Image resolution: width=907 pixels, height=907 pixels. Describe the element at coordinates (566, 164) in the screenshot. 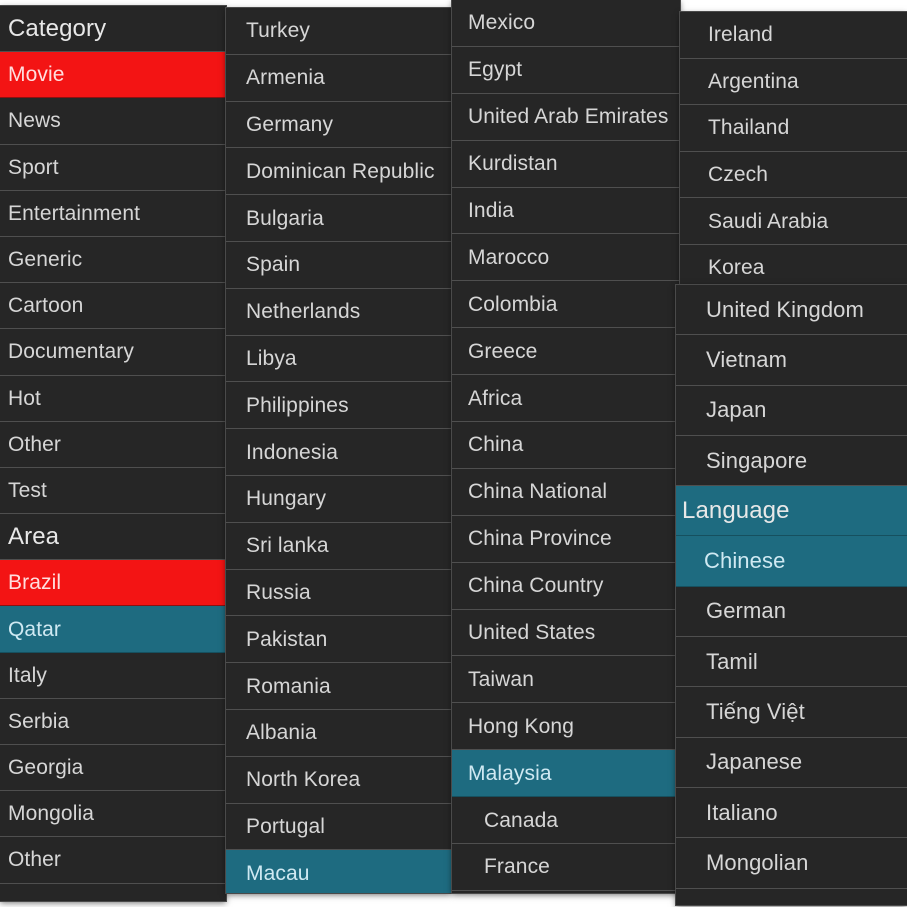

I see `list-item-kurdistan: Kurdistan` at that location.